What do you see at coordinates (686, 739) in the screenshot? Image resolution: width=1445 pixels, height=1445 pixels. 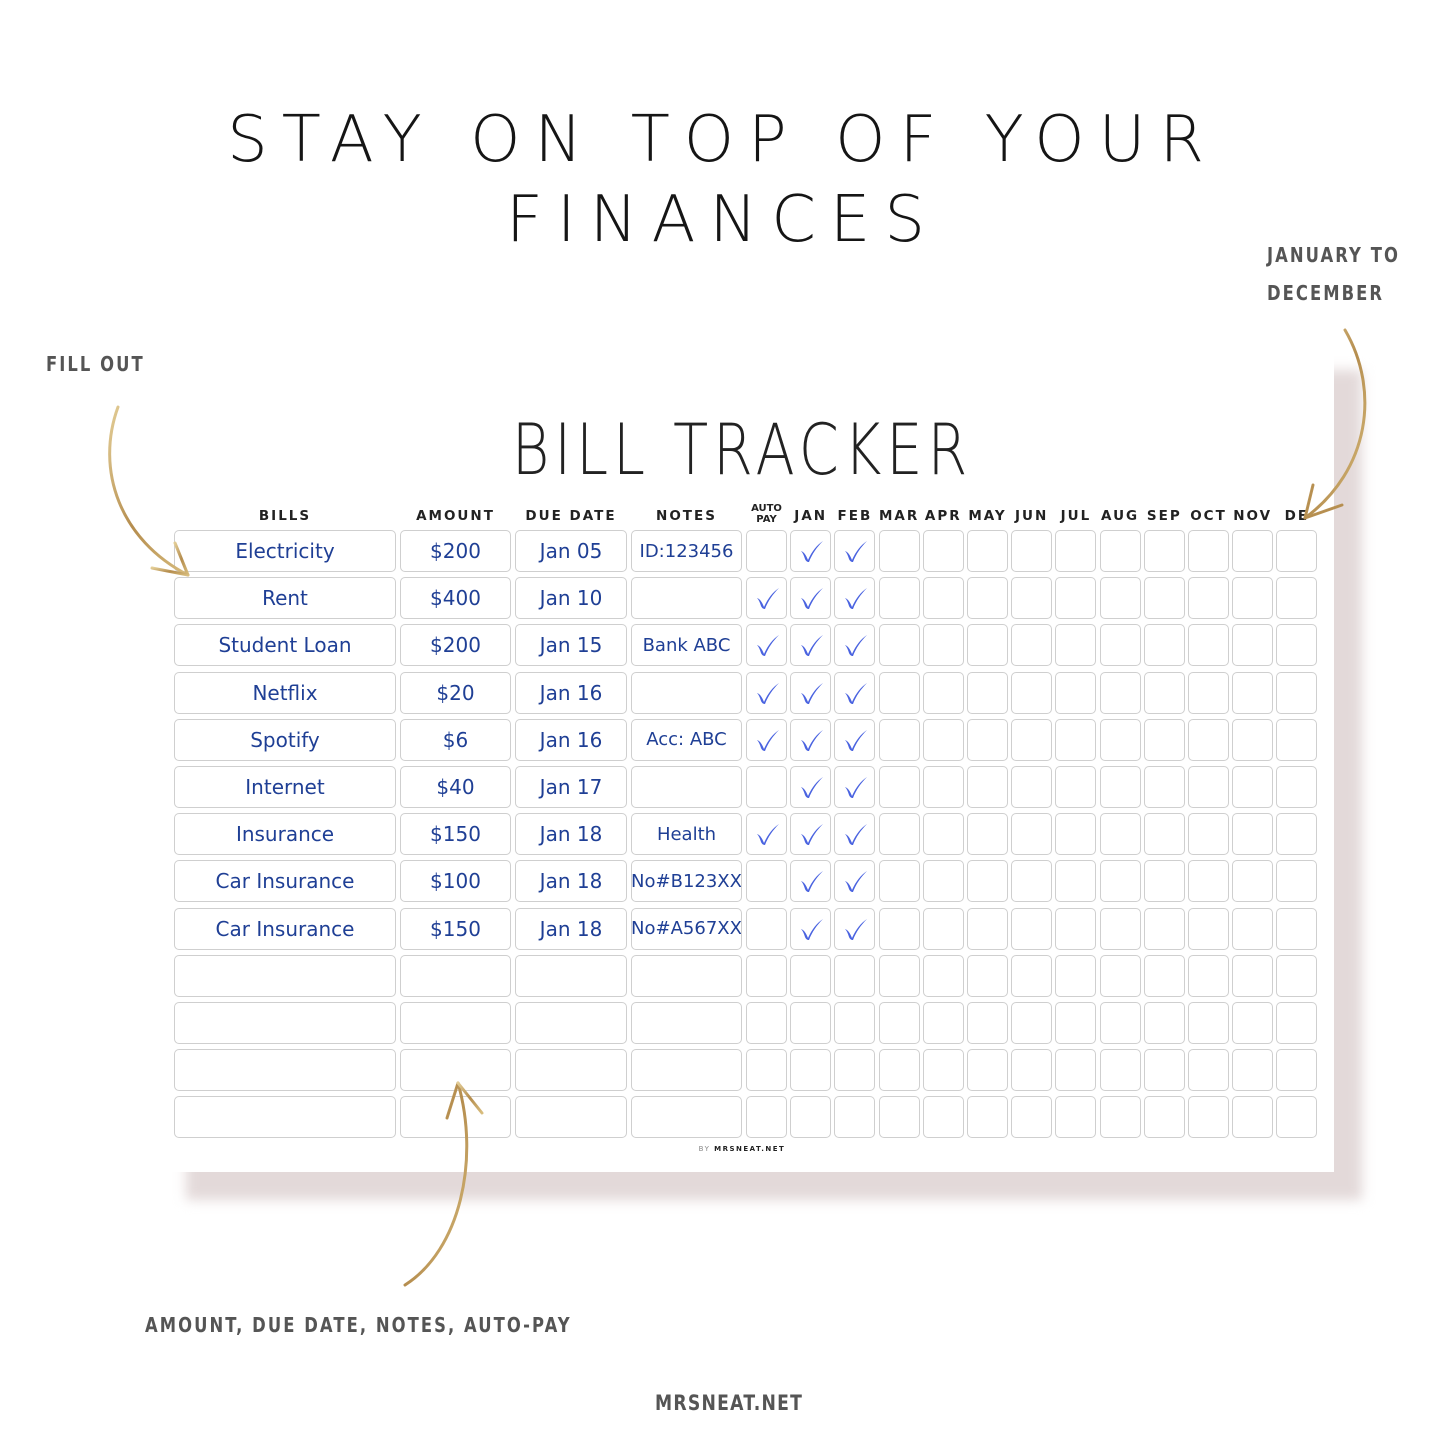 I see `notes-cell: Acc: ABC` at bounding box center [686, 739].